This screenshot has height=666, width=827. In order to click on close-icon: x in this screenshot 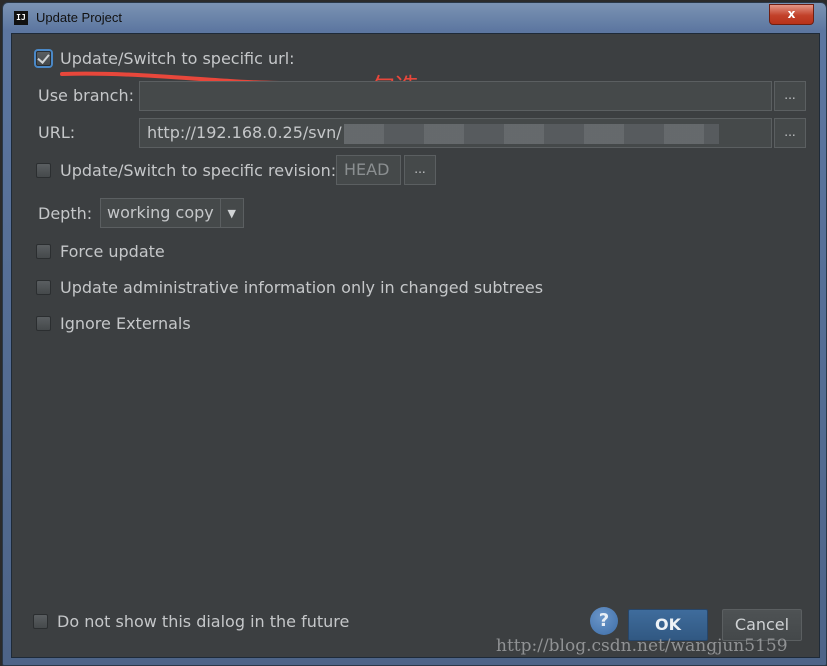, I will do `click(791, 14)`.